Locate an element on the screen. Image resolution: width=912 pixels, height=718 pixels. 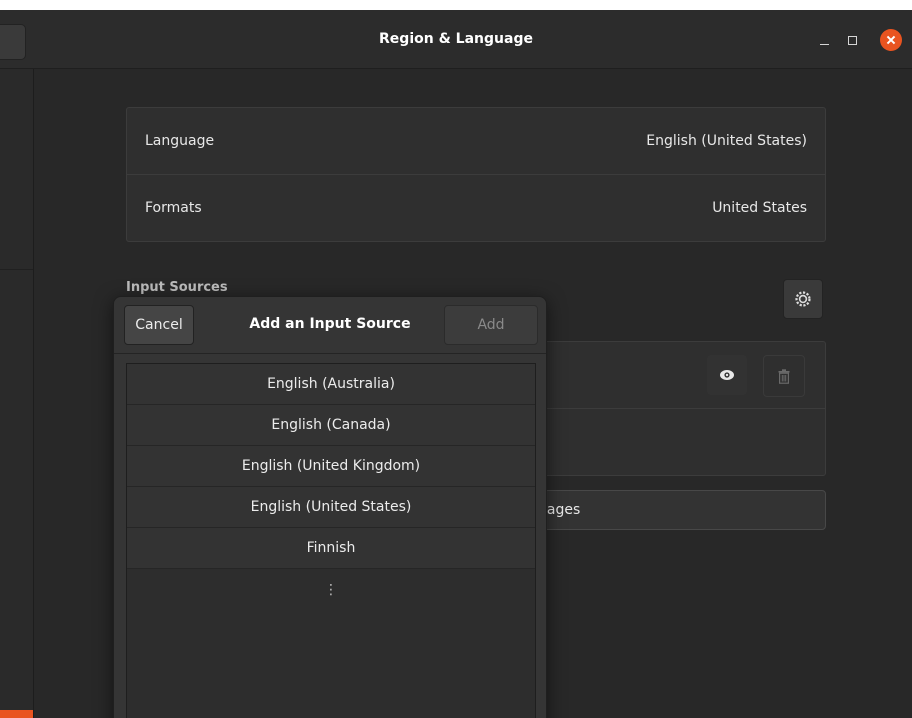
list-item: English (Australia) is located at coordinates (331, 384).